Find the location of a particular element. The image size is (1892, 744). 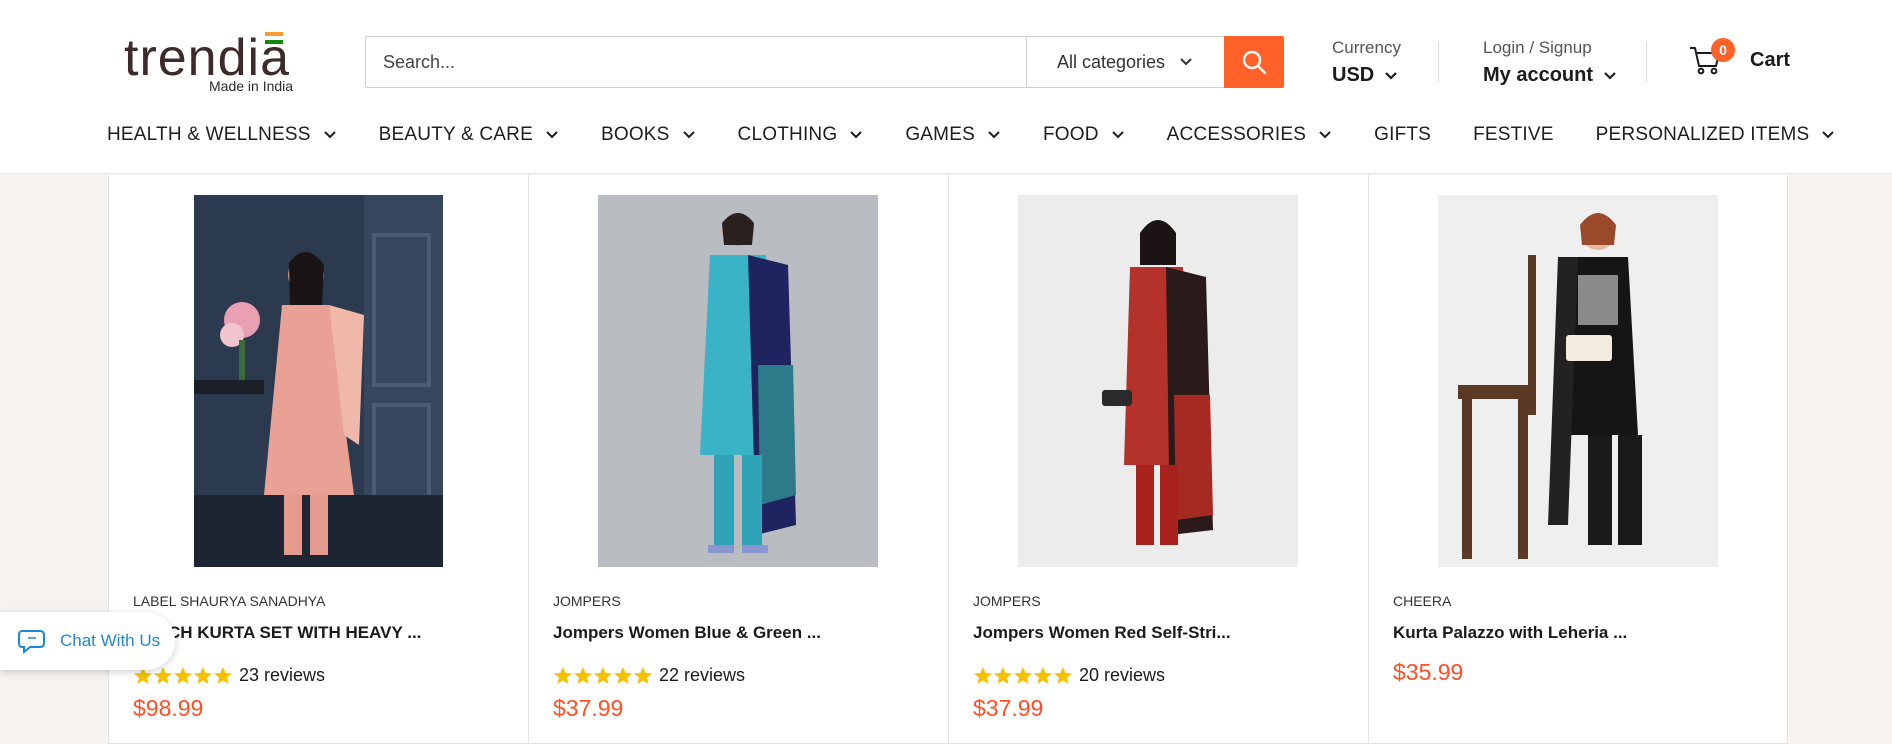

nav-item-label: HEALTH & WELLNESS is located at coordinates (209, 134).